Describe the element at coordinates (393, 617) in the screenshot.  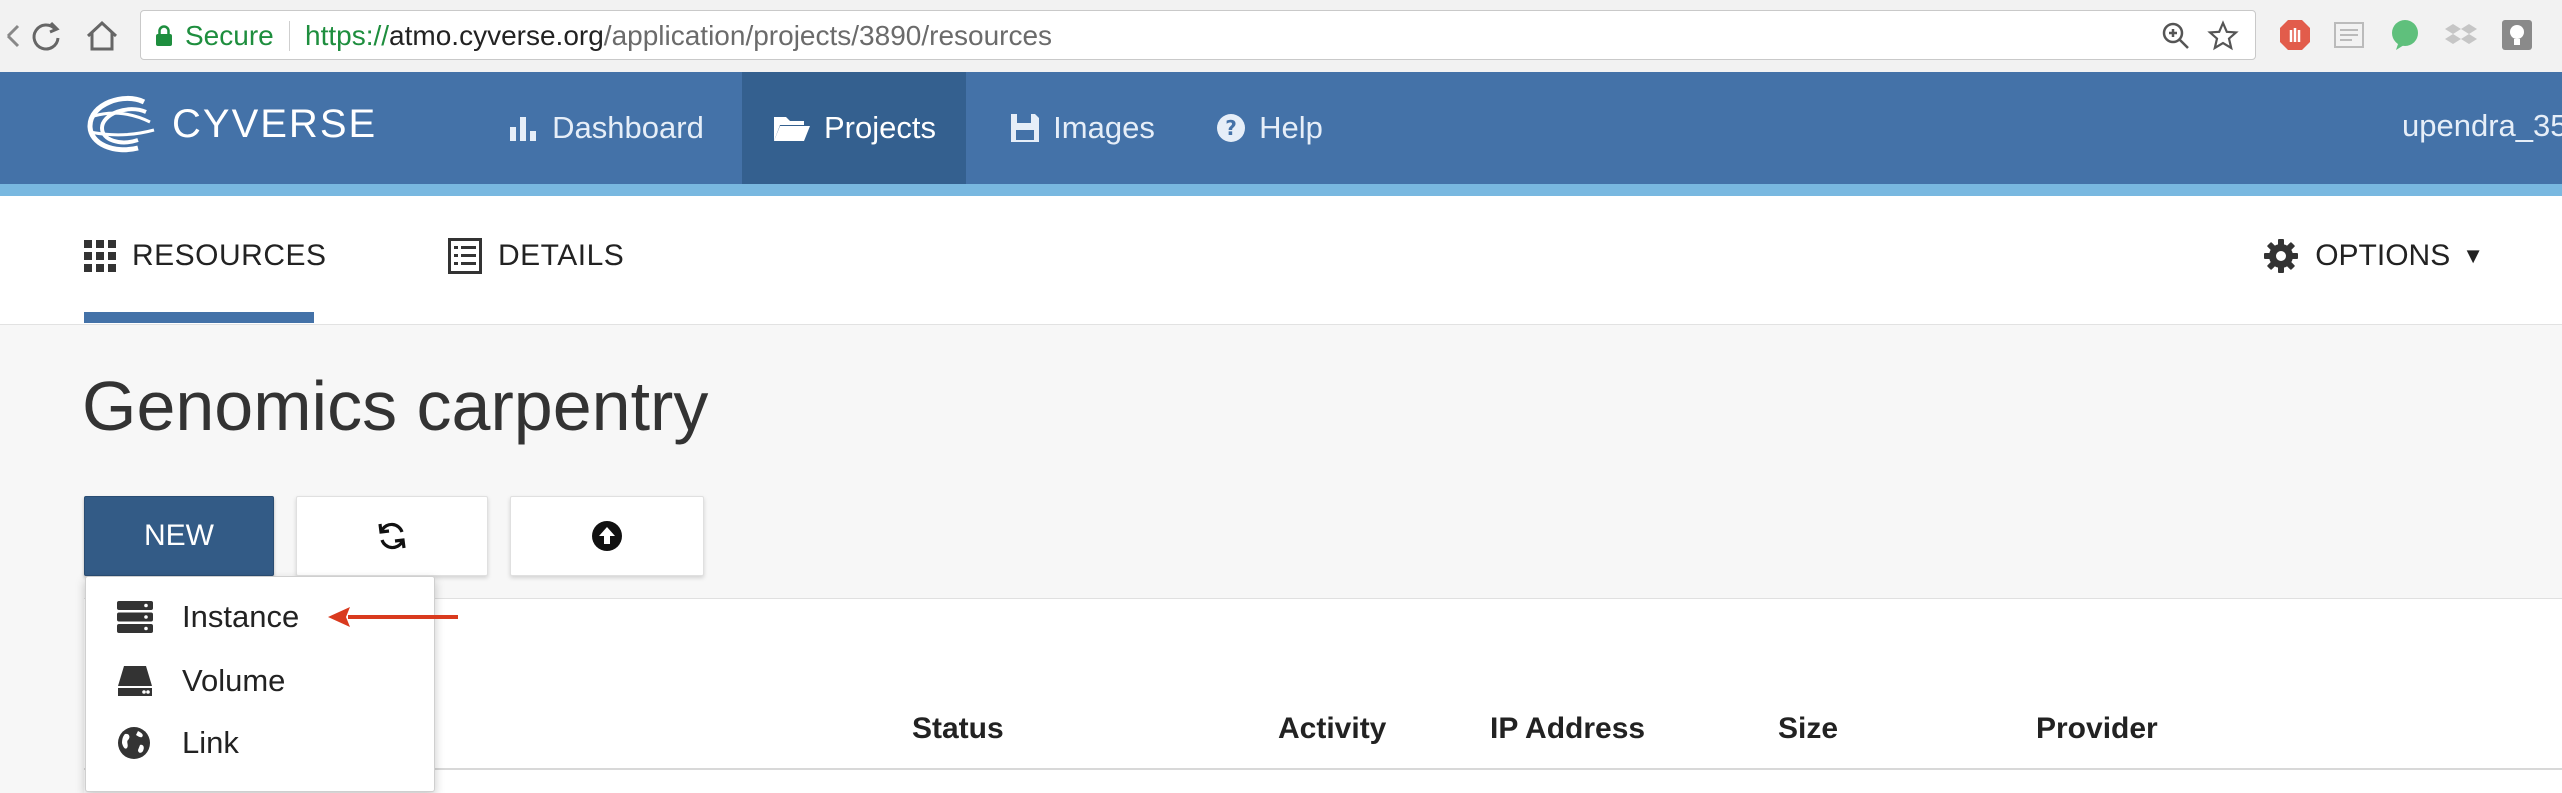
I see `annotation-arrow-icon` at that location.